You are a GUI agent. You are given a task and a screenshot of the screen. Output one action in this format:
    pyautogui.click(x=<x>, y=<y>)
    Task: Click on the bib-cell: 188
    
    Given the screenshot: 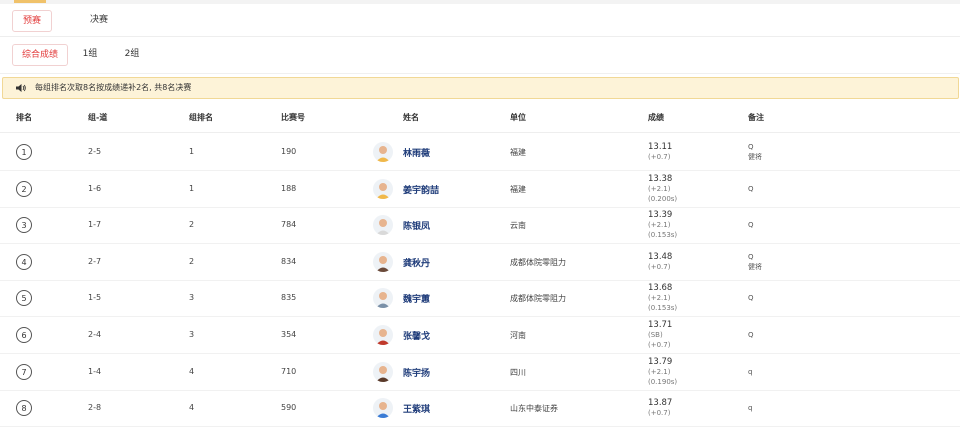 What is the action you would take?
    pyautogui.click(x=289, y=188)
    